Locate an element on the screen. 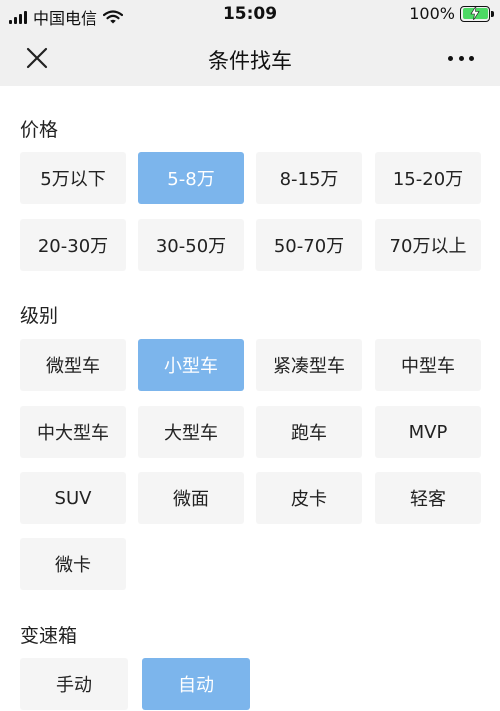 Image resolution: width=500 pixels, height=711 pixels. level-option: 中大型车 is located at coordinates (73, 432).